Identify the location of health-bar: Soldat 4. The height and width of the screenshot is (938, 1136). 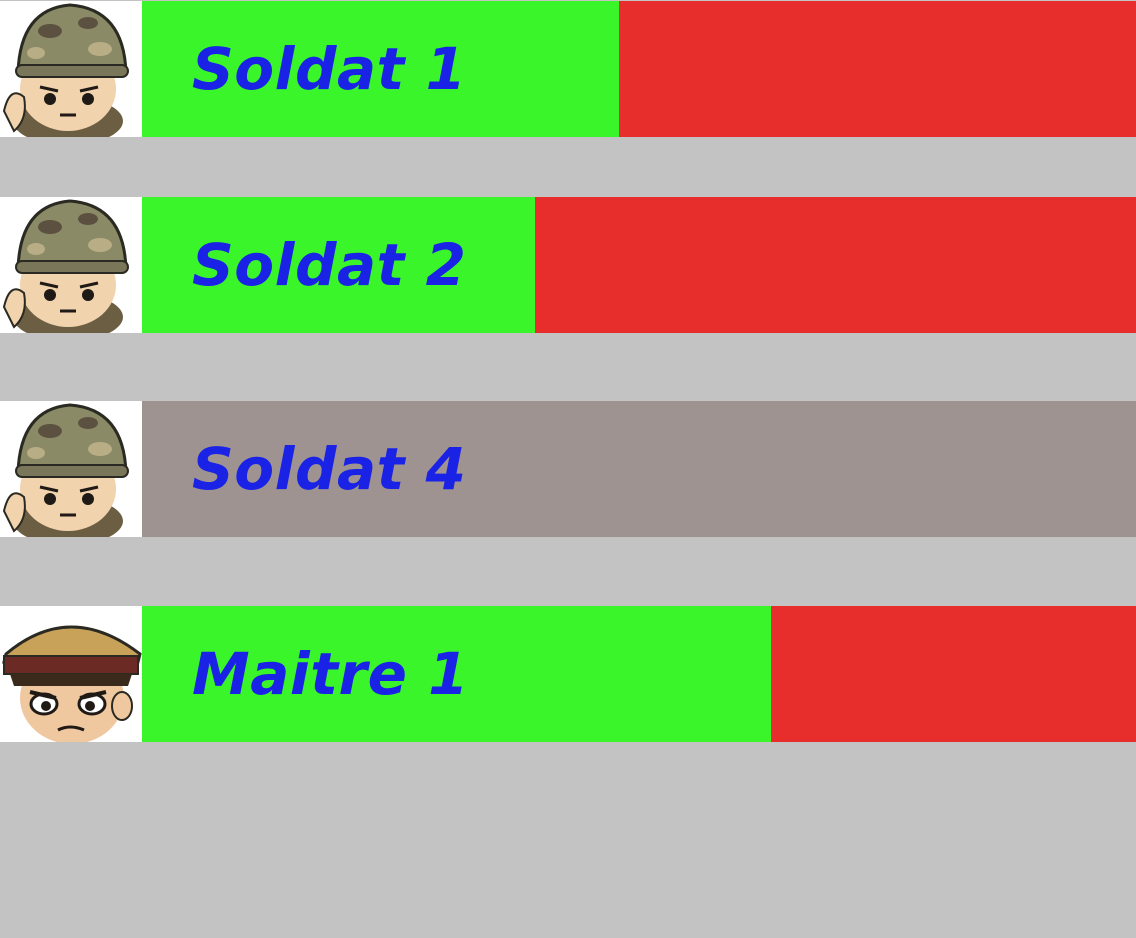
(639, 469).